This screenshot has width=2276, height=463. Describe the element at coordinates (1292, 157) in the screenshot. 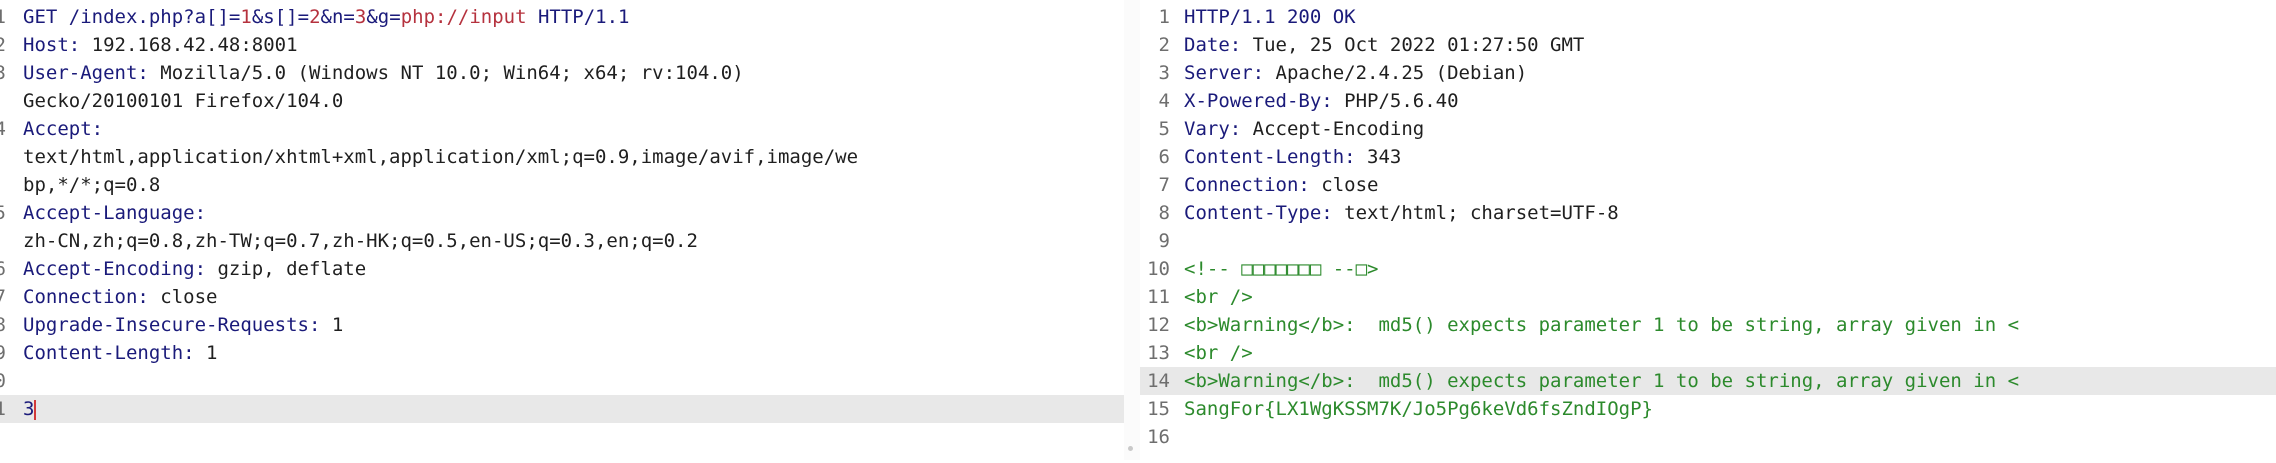

I see `line-text: Content-Length: 343` at that location.